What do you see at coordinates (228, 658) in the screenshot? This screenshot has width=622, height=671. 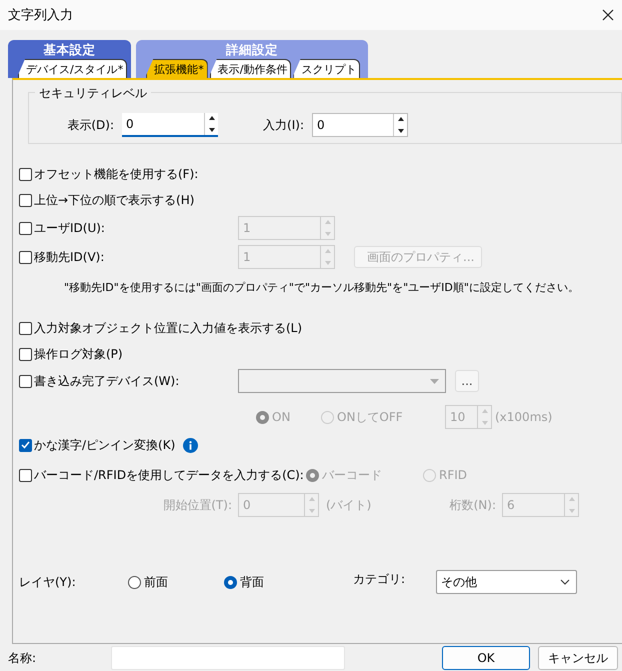 I see `name-field` at bounding box center [228, 658].